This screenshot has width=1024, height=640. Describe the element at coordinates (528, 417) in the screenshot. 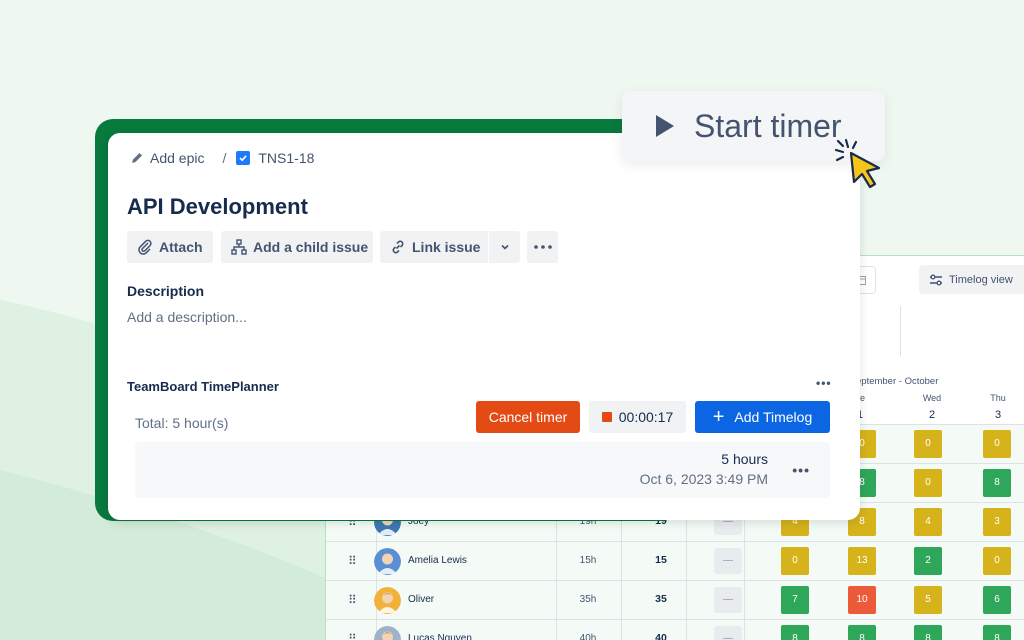

I see `cancel-timer-button: Cancel timer` at that location.